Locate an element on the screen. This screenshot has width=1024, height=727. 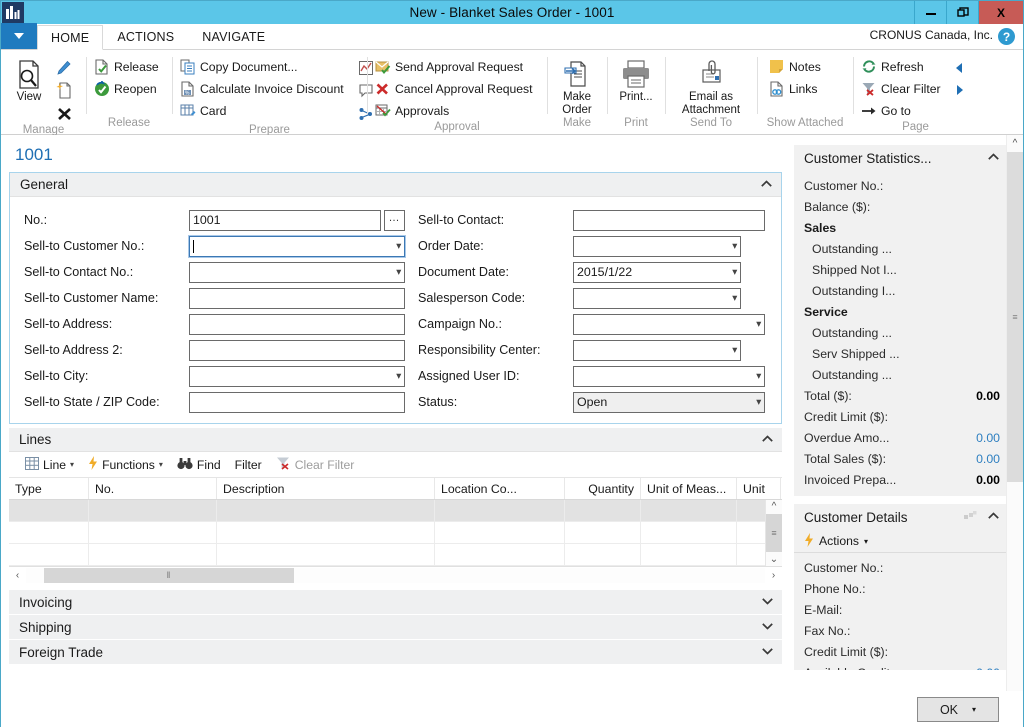
status-input: Open ▾ is located at coordinates (669, 402).